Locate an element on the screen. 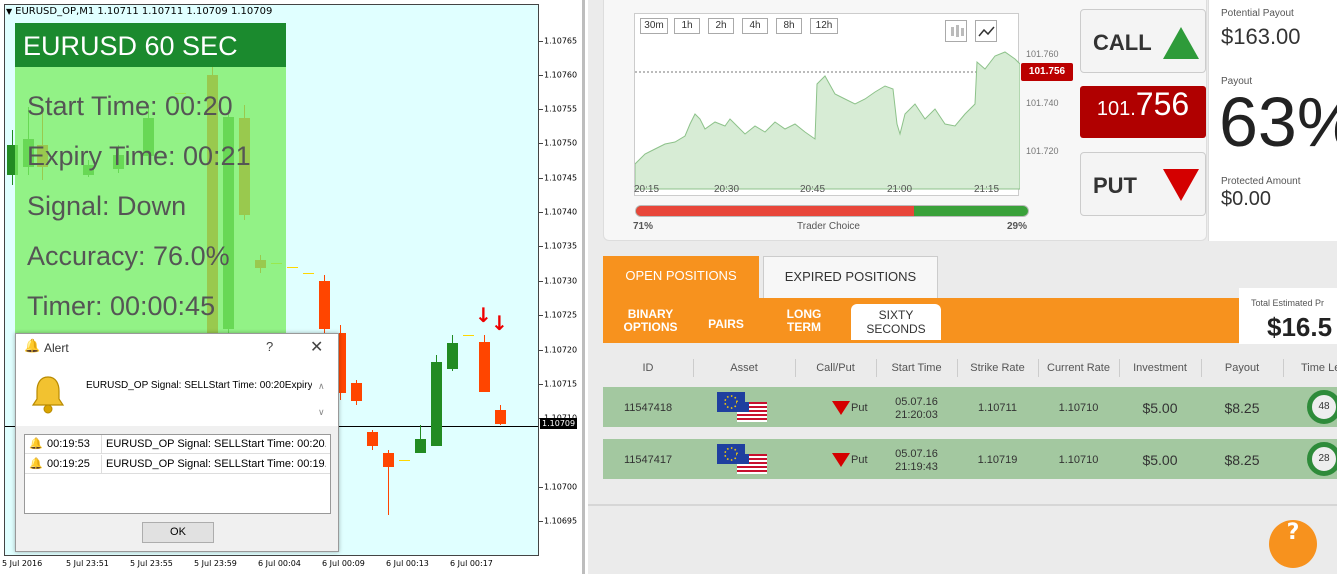 The height and width of the screenshot is (574, 1337). time-label: 5 Jul 23:55 is located at coordinates (151, 563).